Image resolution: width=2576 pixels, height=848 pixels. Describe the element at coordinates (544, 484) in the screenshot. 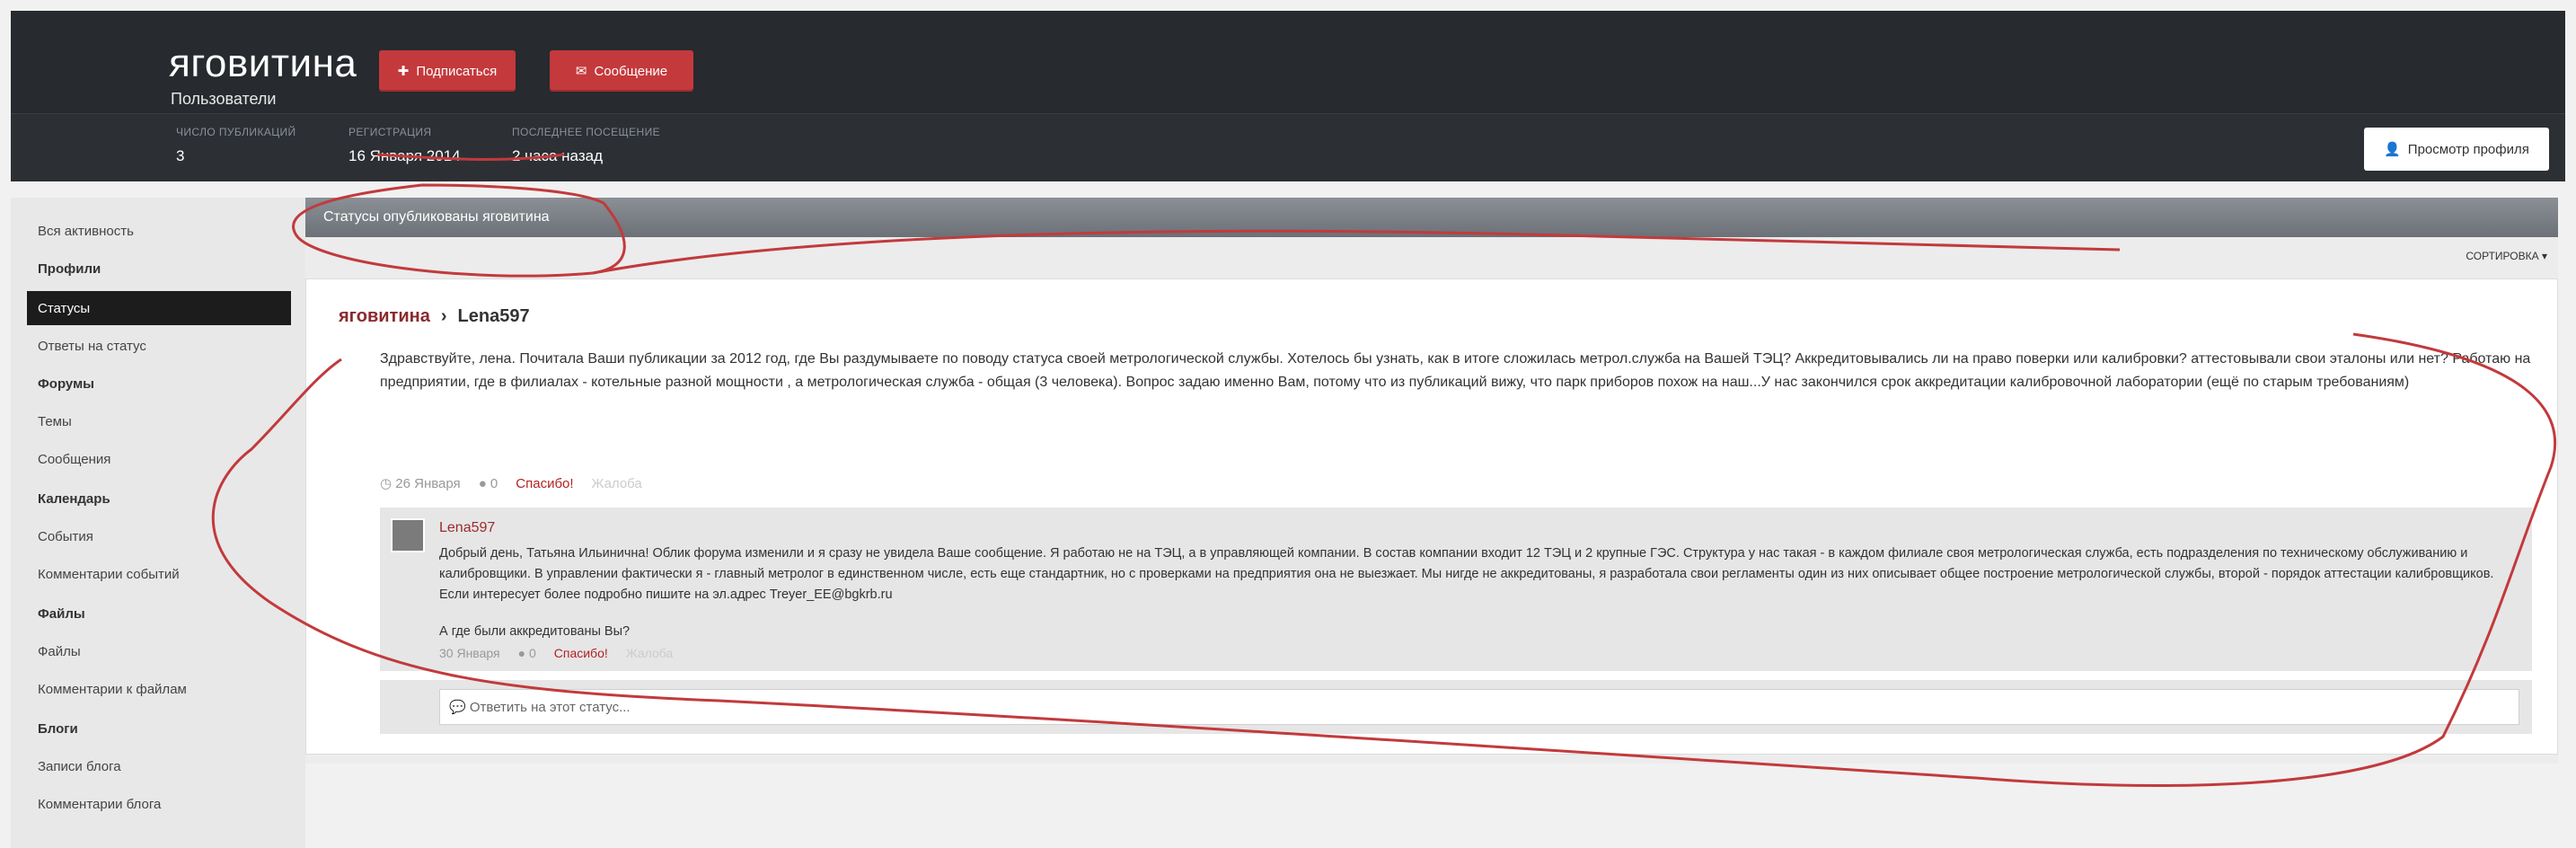

I see `thanks-button: Спасибо!` at that location.